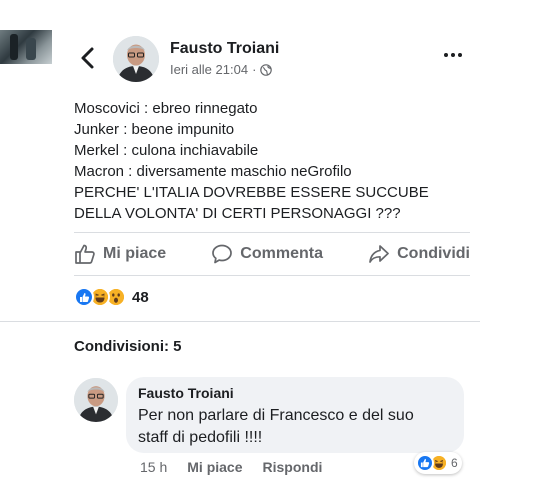 The image size is (558, 489). I want to click on shares-count: Condivisioni: 5, so click(128, 346).